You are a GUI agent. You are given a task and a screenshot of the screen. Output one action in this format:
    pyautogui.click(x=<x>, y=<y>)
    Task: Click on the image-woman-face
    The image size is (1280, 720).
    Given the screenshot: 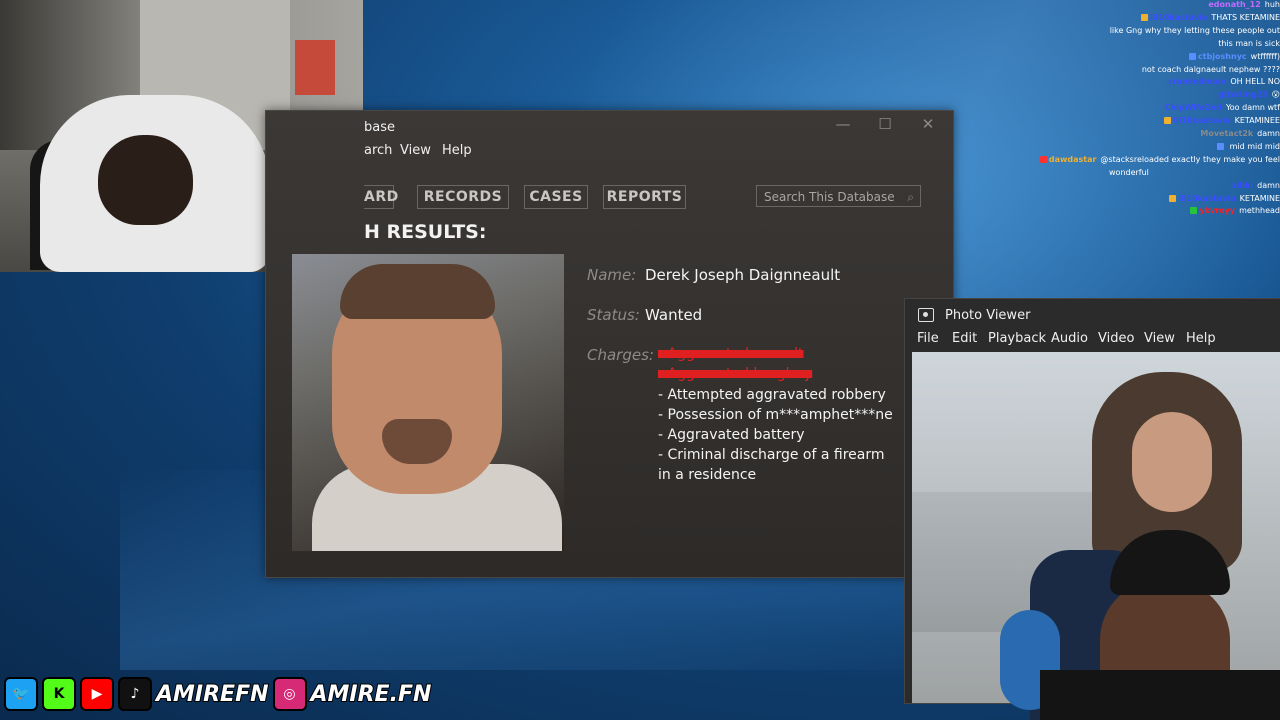 What is the action you would take?
    pyautogui.click(x=1172, y=462)
    